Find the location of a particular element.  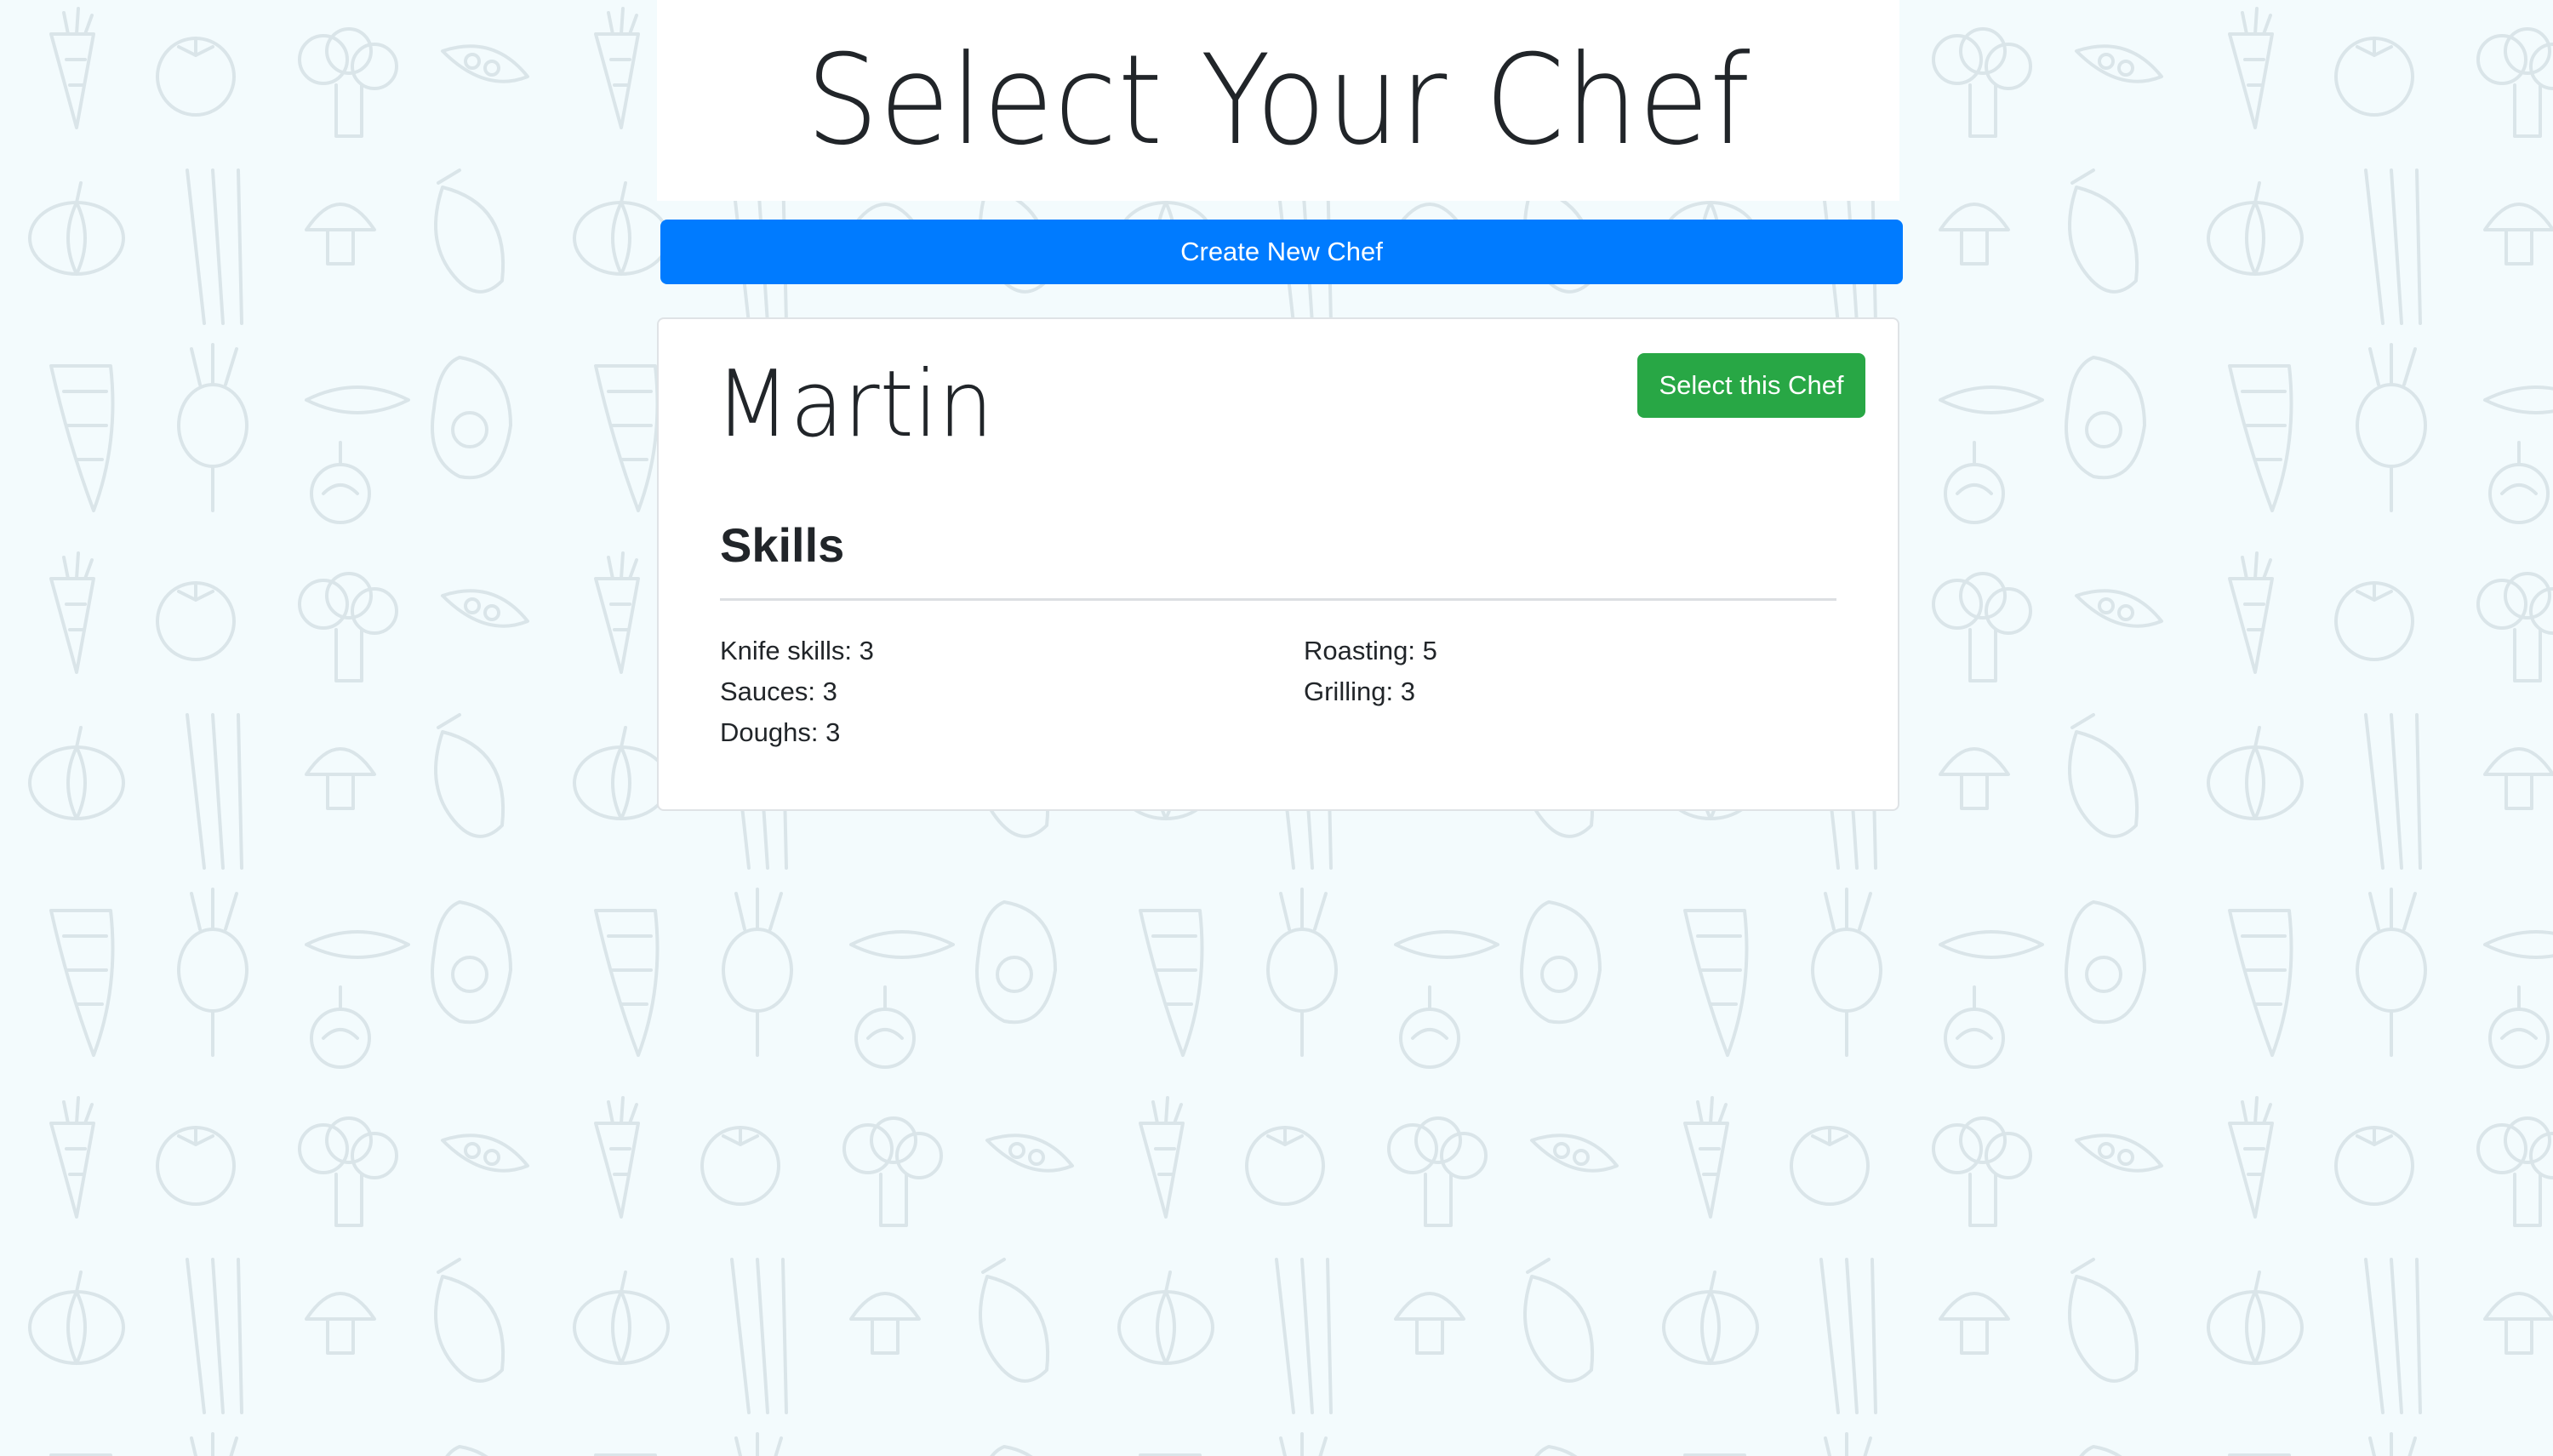

chef-name: Martin is located at coordinates (854, 404).